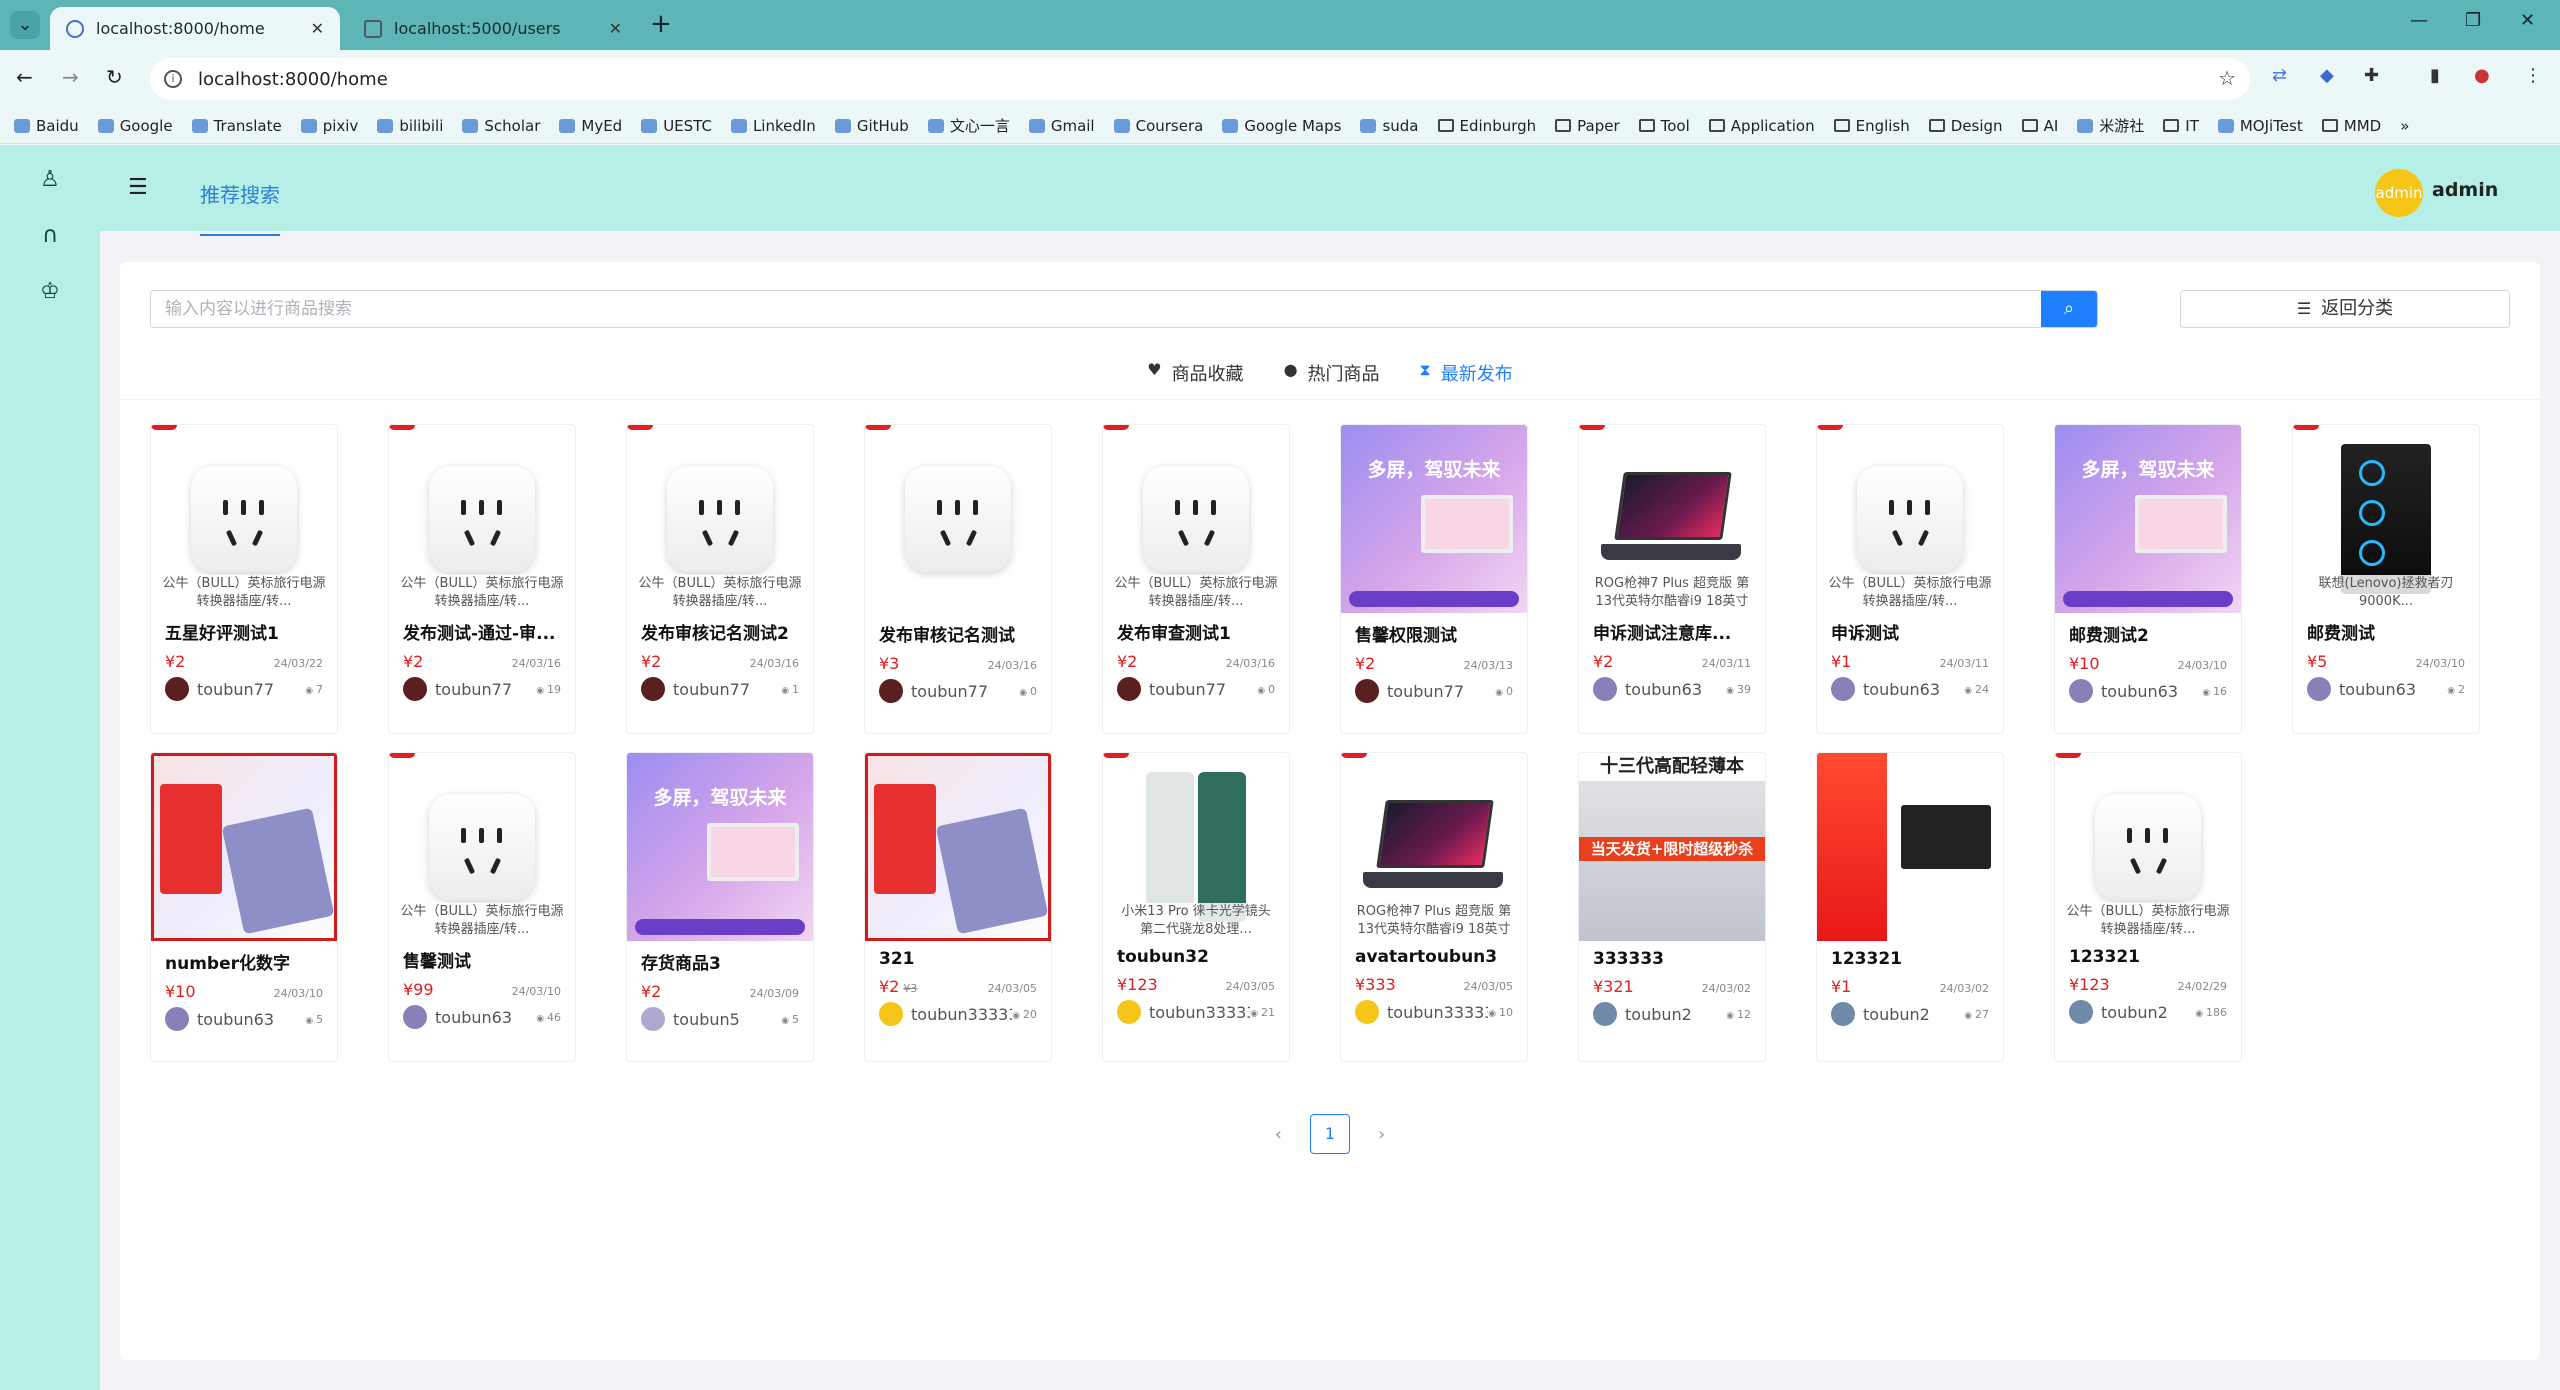 The height and width of the screenshot is (1390, 2560). I want to click on sidepanel-icon: ▮, so click(2435, 75).